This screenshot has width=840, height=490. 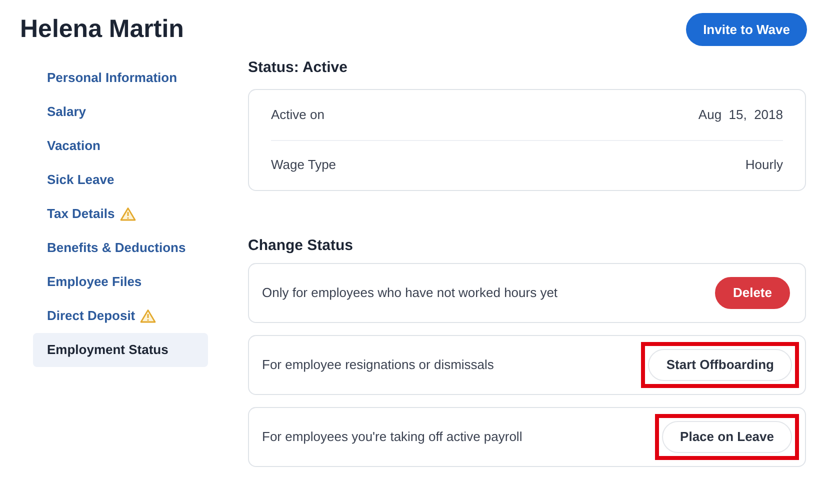 What do you see at coordinates (120, 111) in the screenshot?
I see `sidebar-item: Salary` at bounding box center [120, 111].